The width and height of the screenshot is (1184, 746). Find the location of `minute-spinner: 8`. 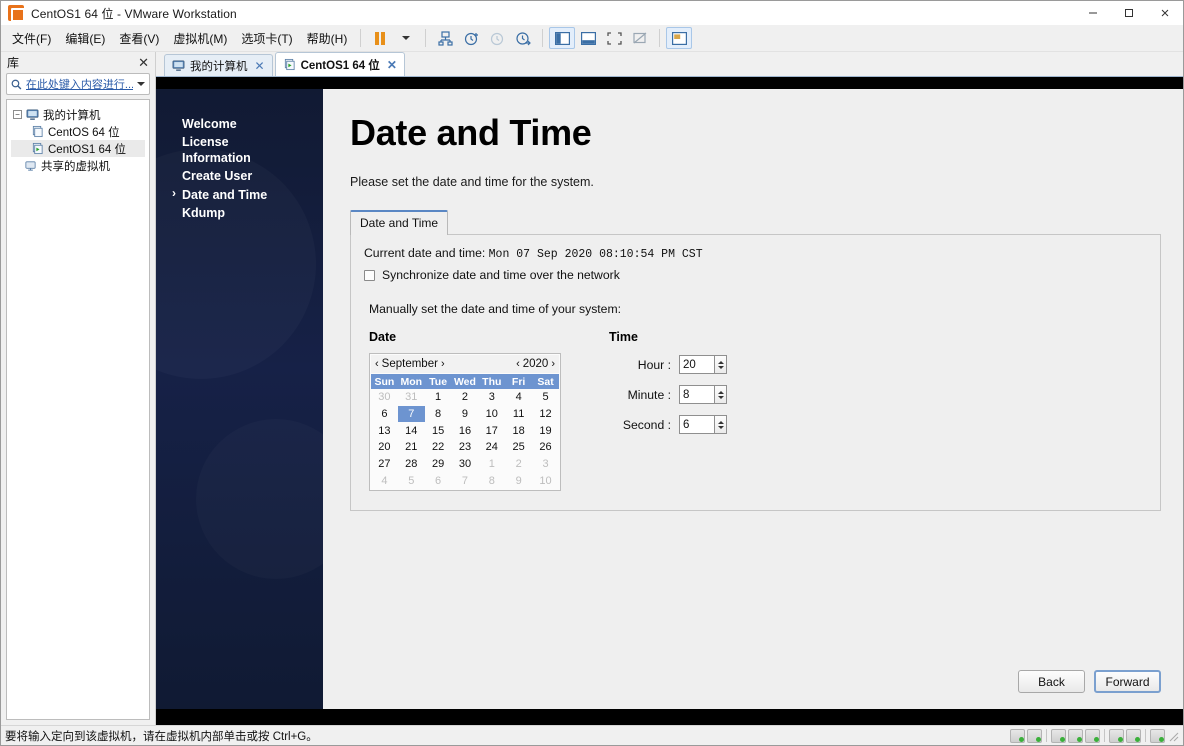

minute-spinner: 8 is located at coordinates (703, 394).